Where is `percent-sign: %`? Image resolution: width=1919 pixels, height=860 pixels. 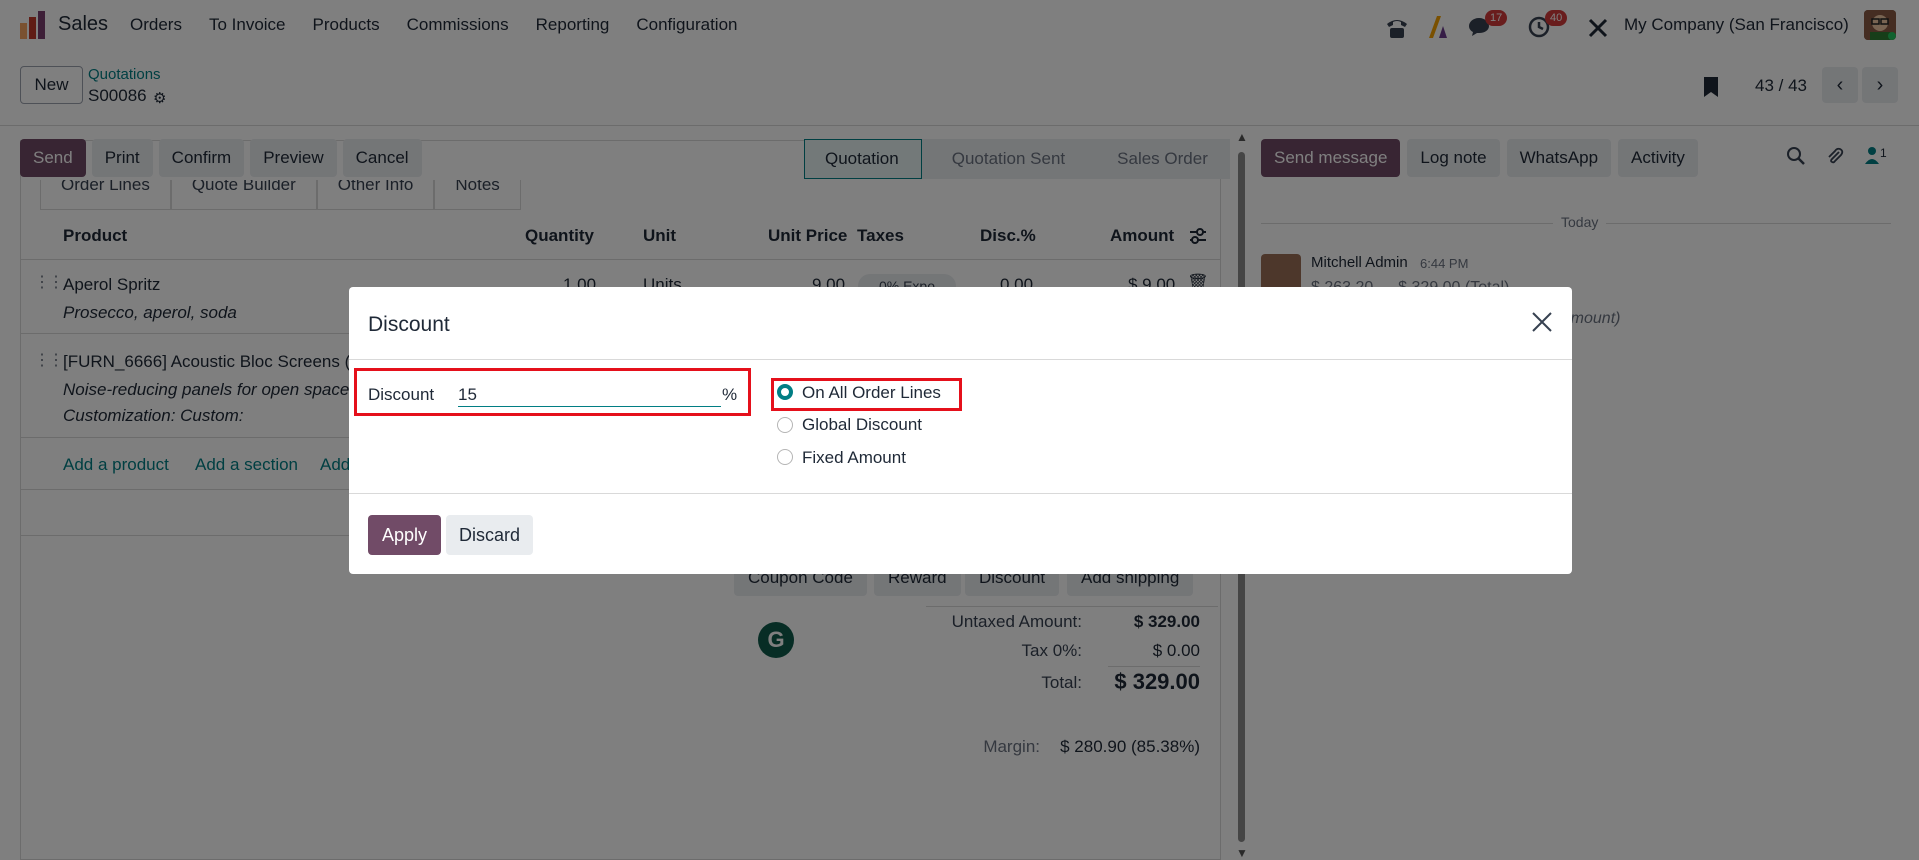 percent-sign: % is located at coordinates (730, 394).